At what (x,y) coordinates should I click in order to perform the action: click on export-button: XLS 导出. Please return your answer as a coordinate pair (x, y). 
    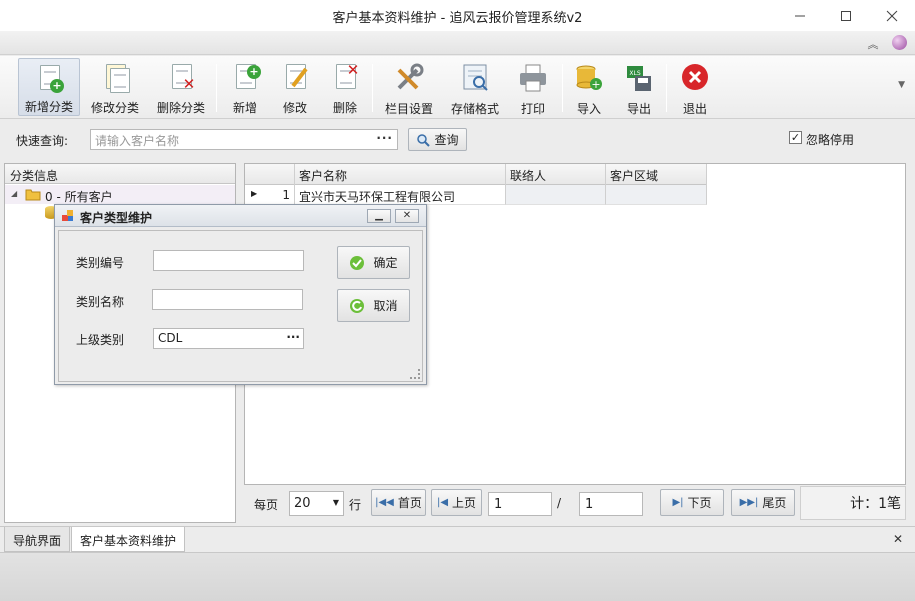
    Looking at the image, I should click on (639, 87).